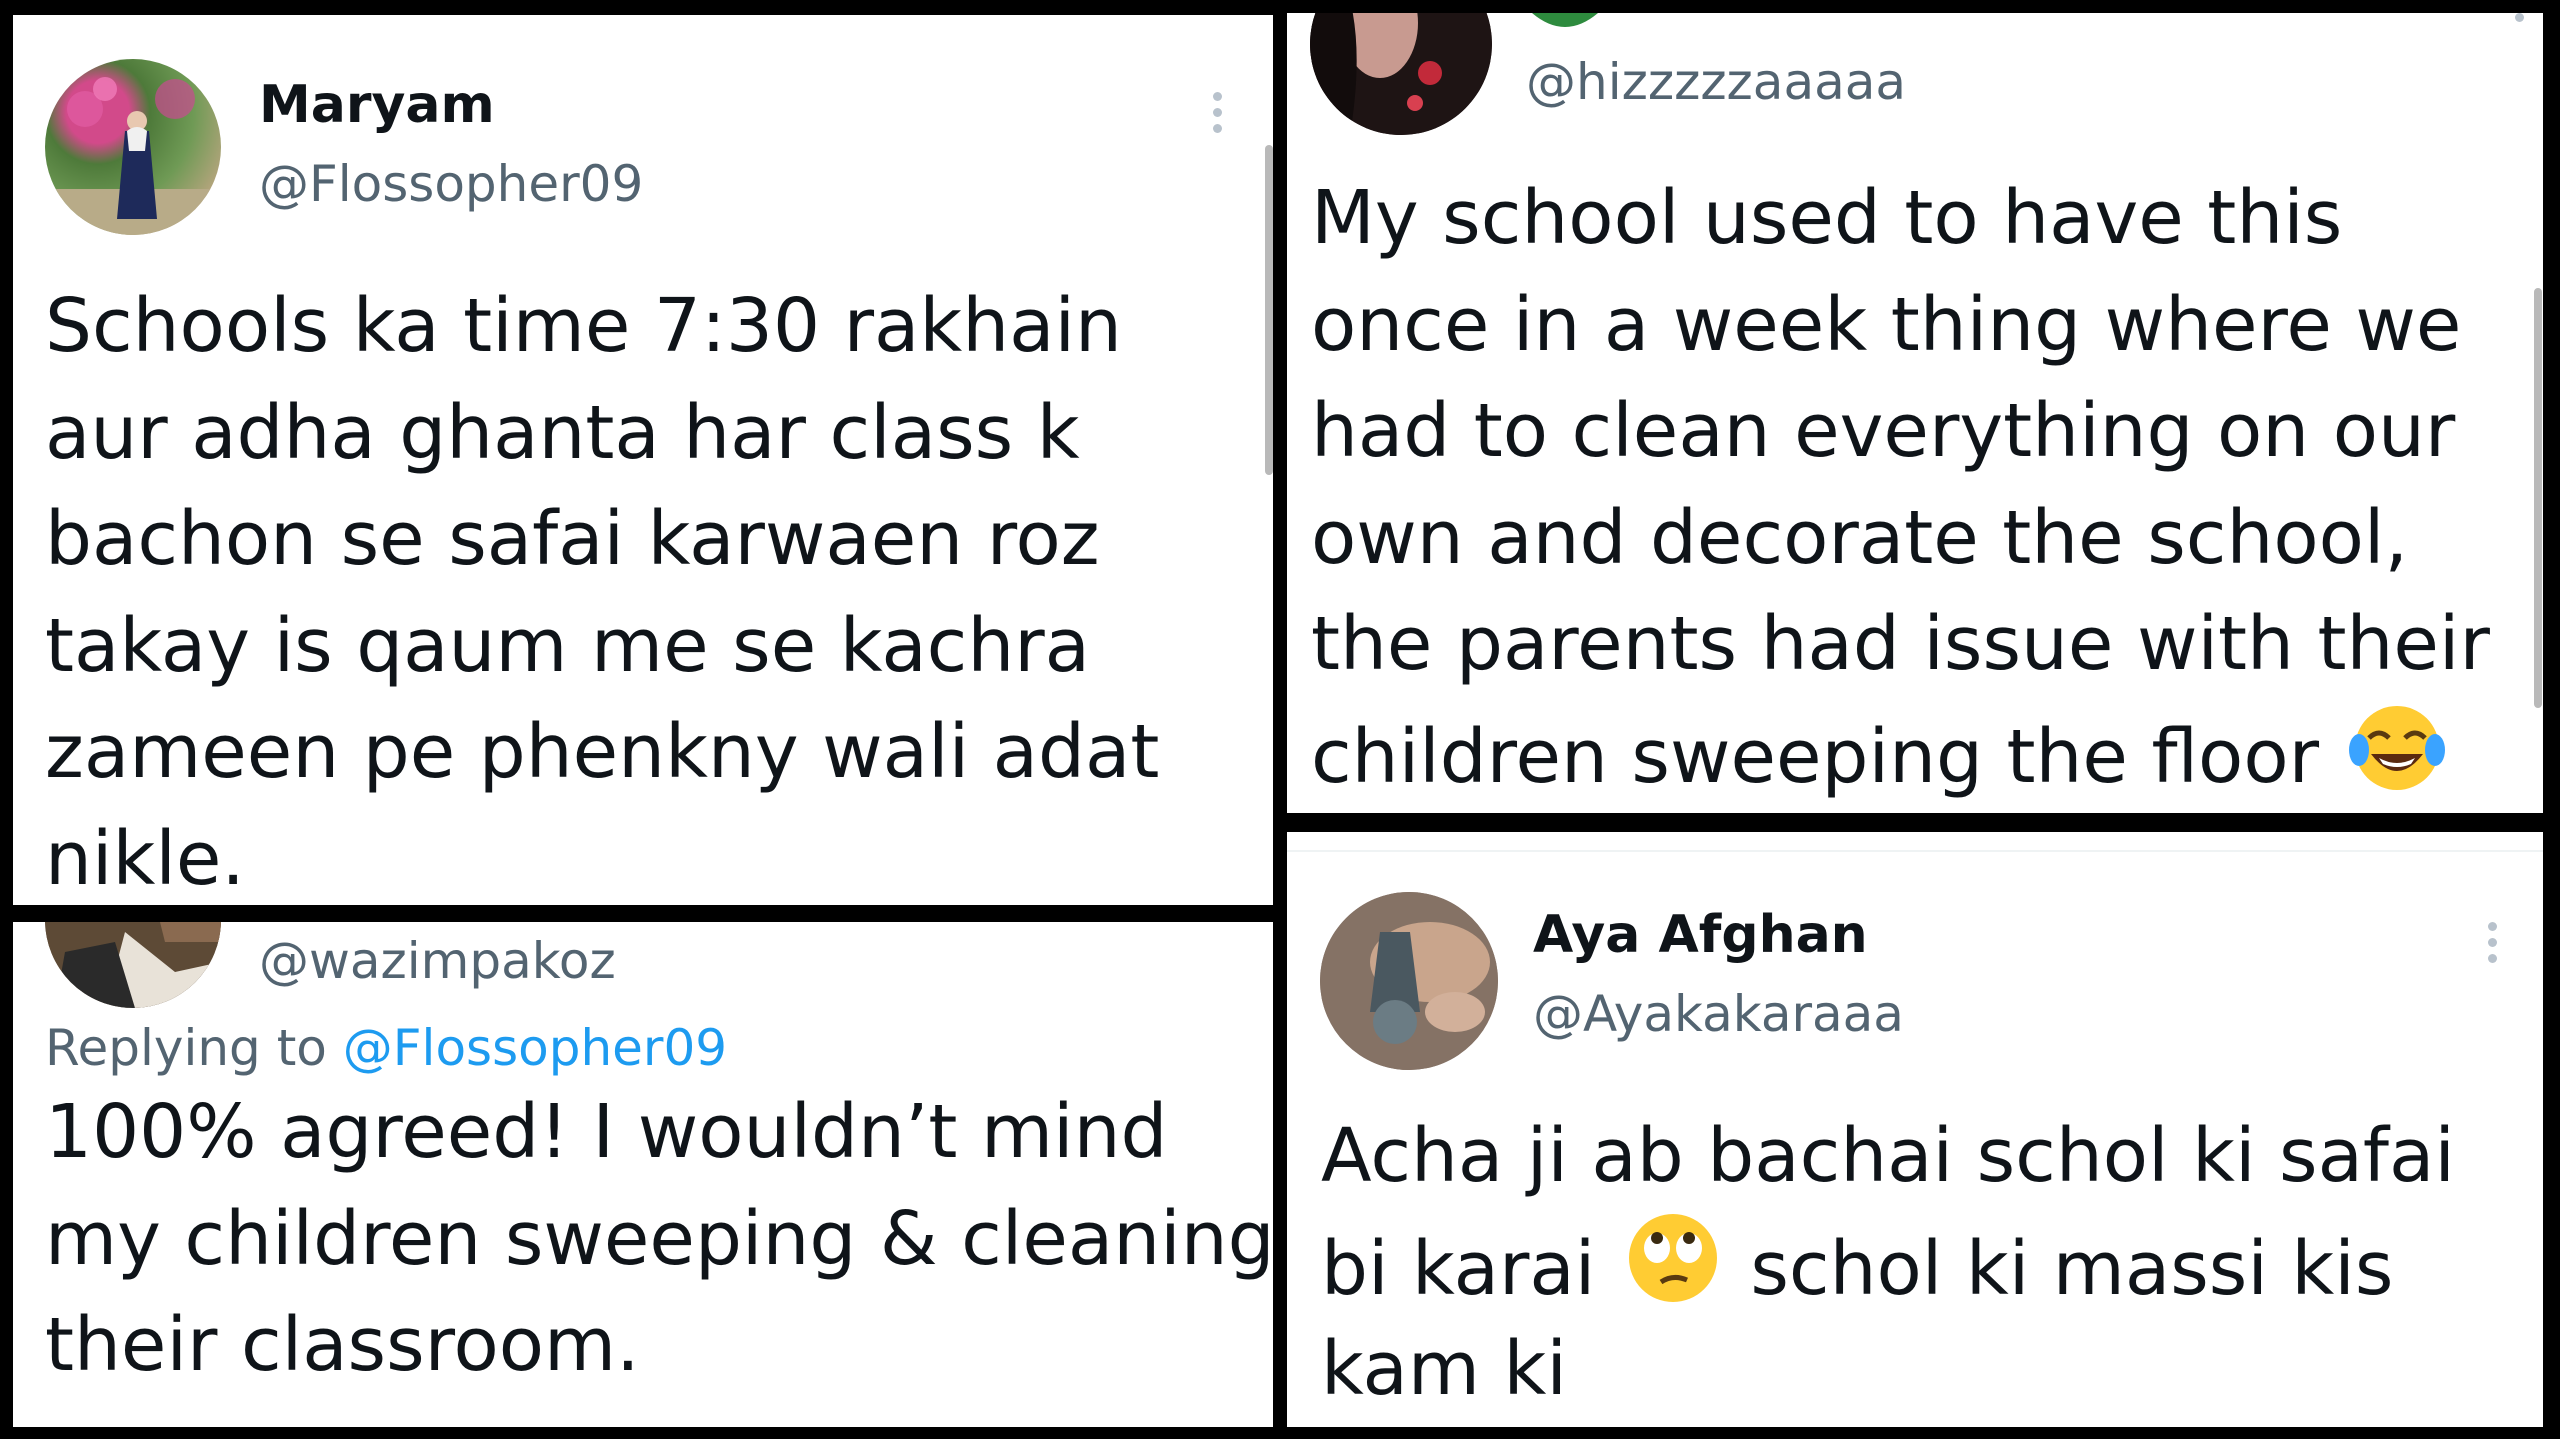 Image resolution: width=2560 pixels, height=1439 pixels. Describe the element at coordinates (437, 961) in the screenshot. I see `user-handle: @wazimpakoz` at that location.